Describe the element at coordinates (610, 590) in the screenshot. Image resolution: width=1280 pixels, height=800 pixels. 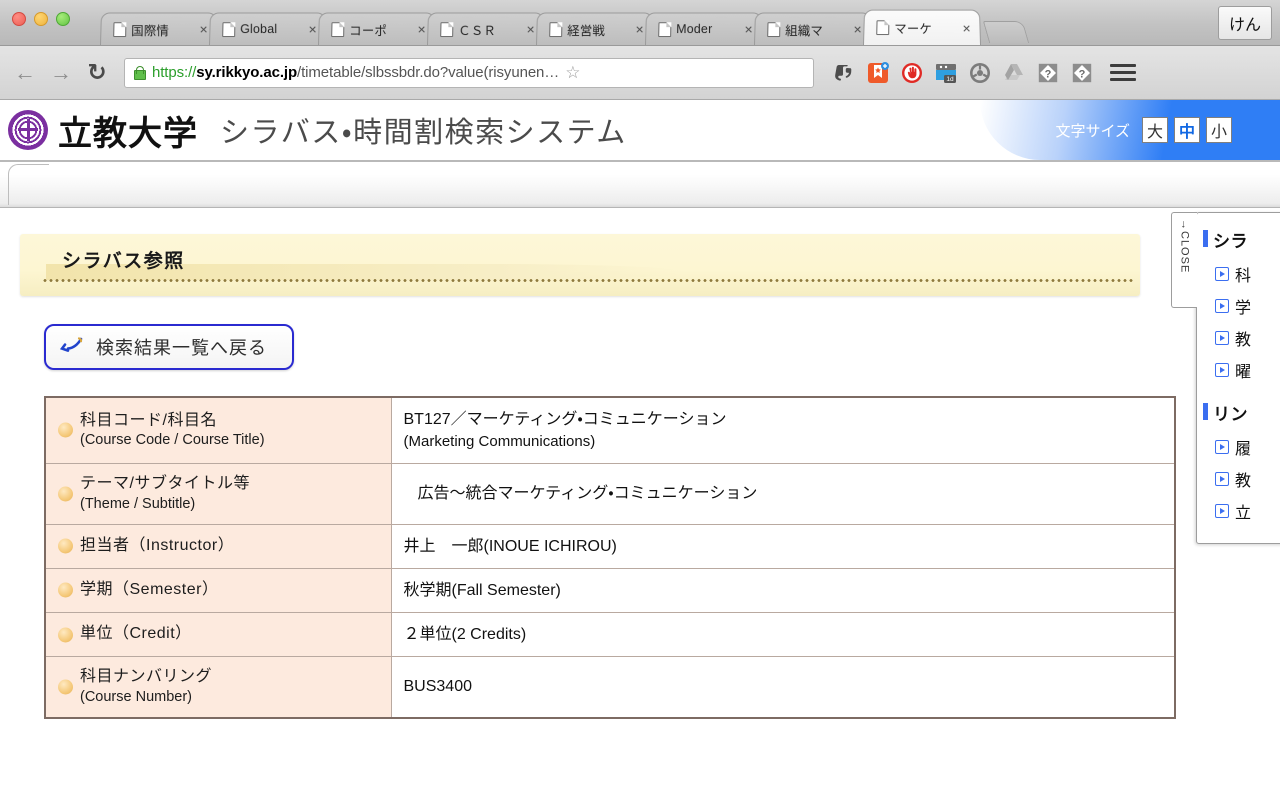
I see `table-row: 学期（Semester） 秋学期(Fall Semester)` at that location.